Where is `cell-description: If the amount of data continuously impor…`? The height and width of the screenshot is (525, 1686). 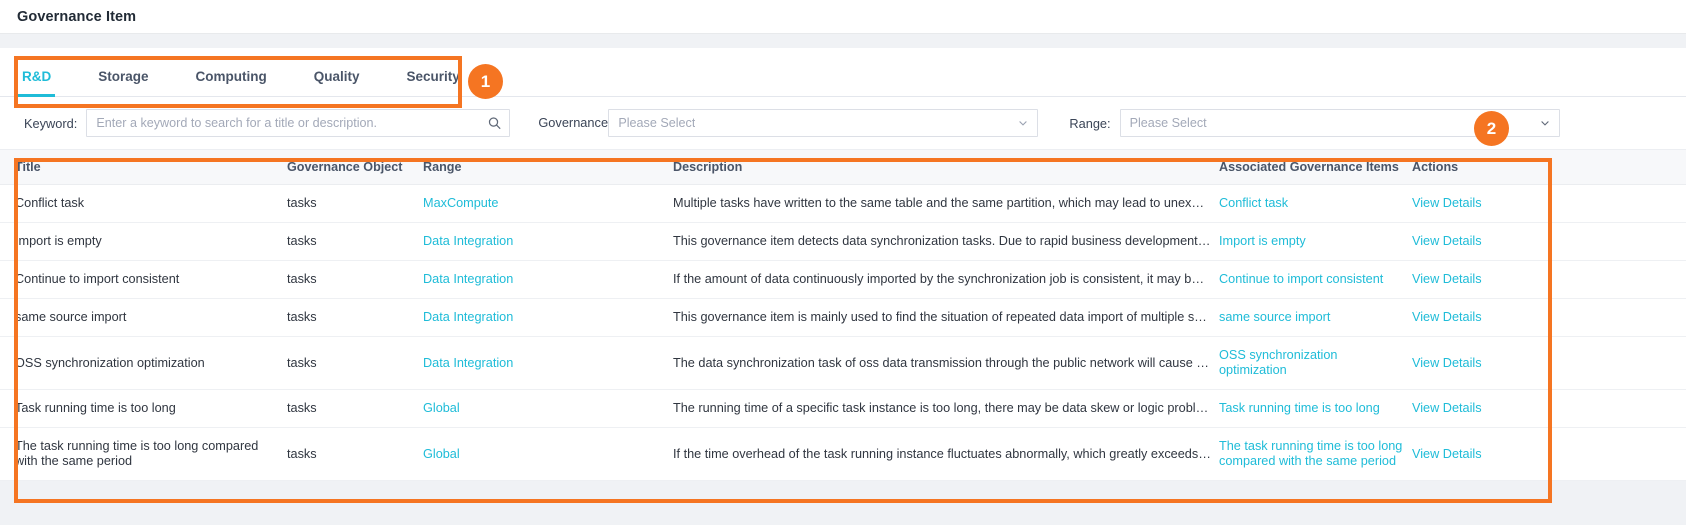
cell-description: If the amount of data continuously impor… is located at coordinates (946, 279).